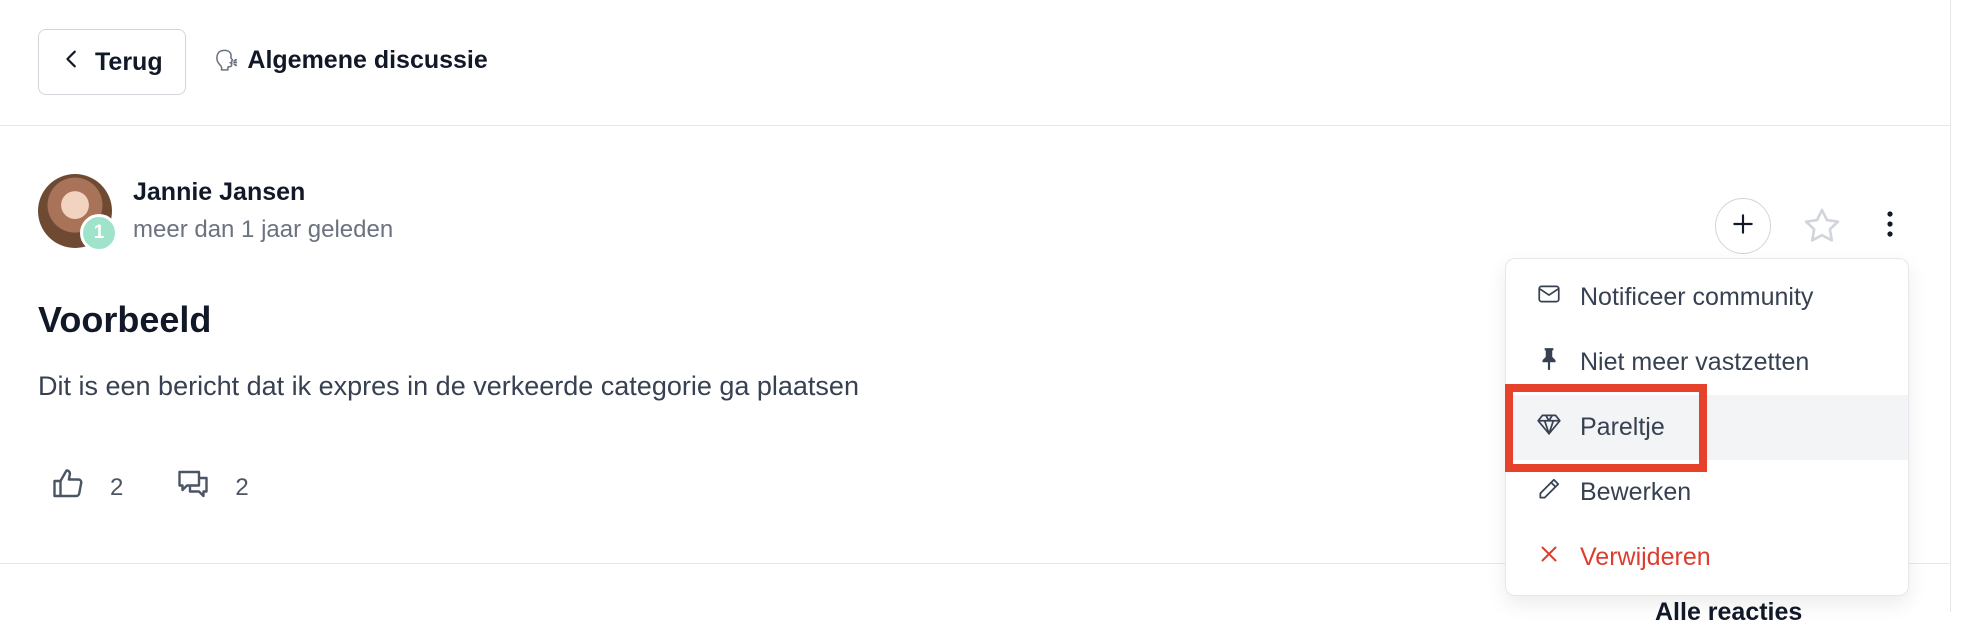 This screenshot has height=628, width=1962. Describe the element at coordinates (1707, 492) in the screenshot. I see `menu-item-edit: Bewerken` at that location.